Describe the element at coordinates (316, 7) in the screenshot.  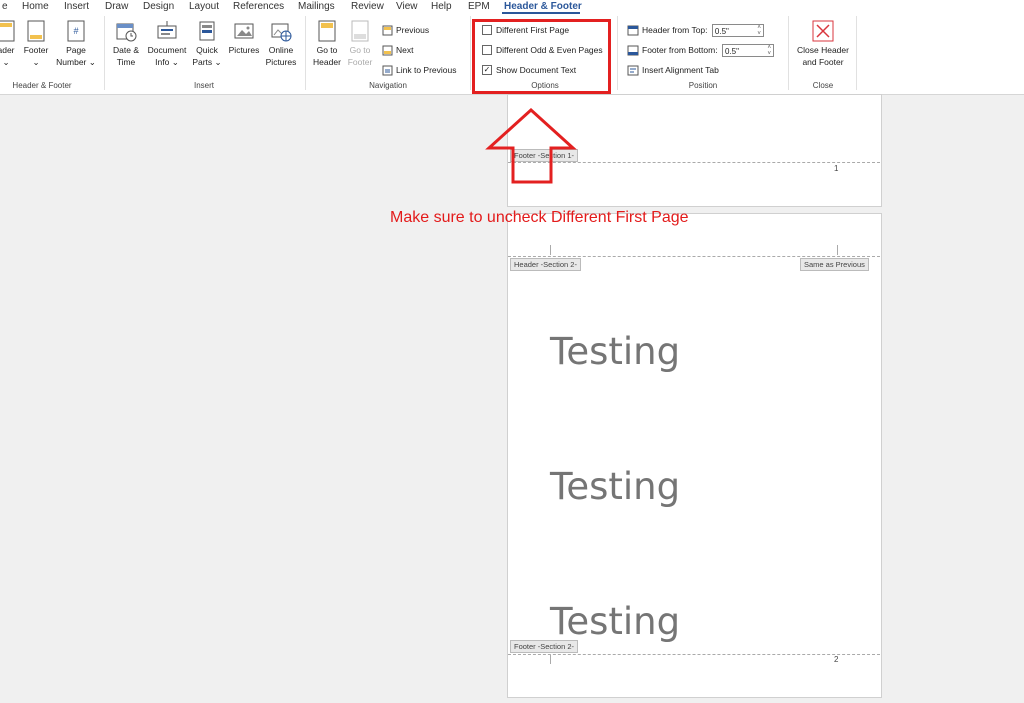
I see `tab-mailings: Mailings` at that location.